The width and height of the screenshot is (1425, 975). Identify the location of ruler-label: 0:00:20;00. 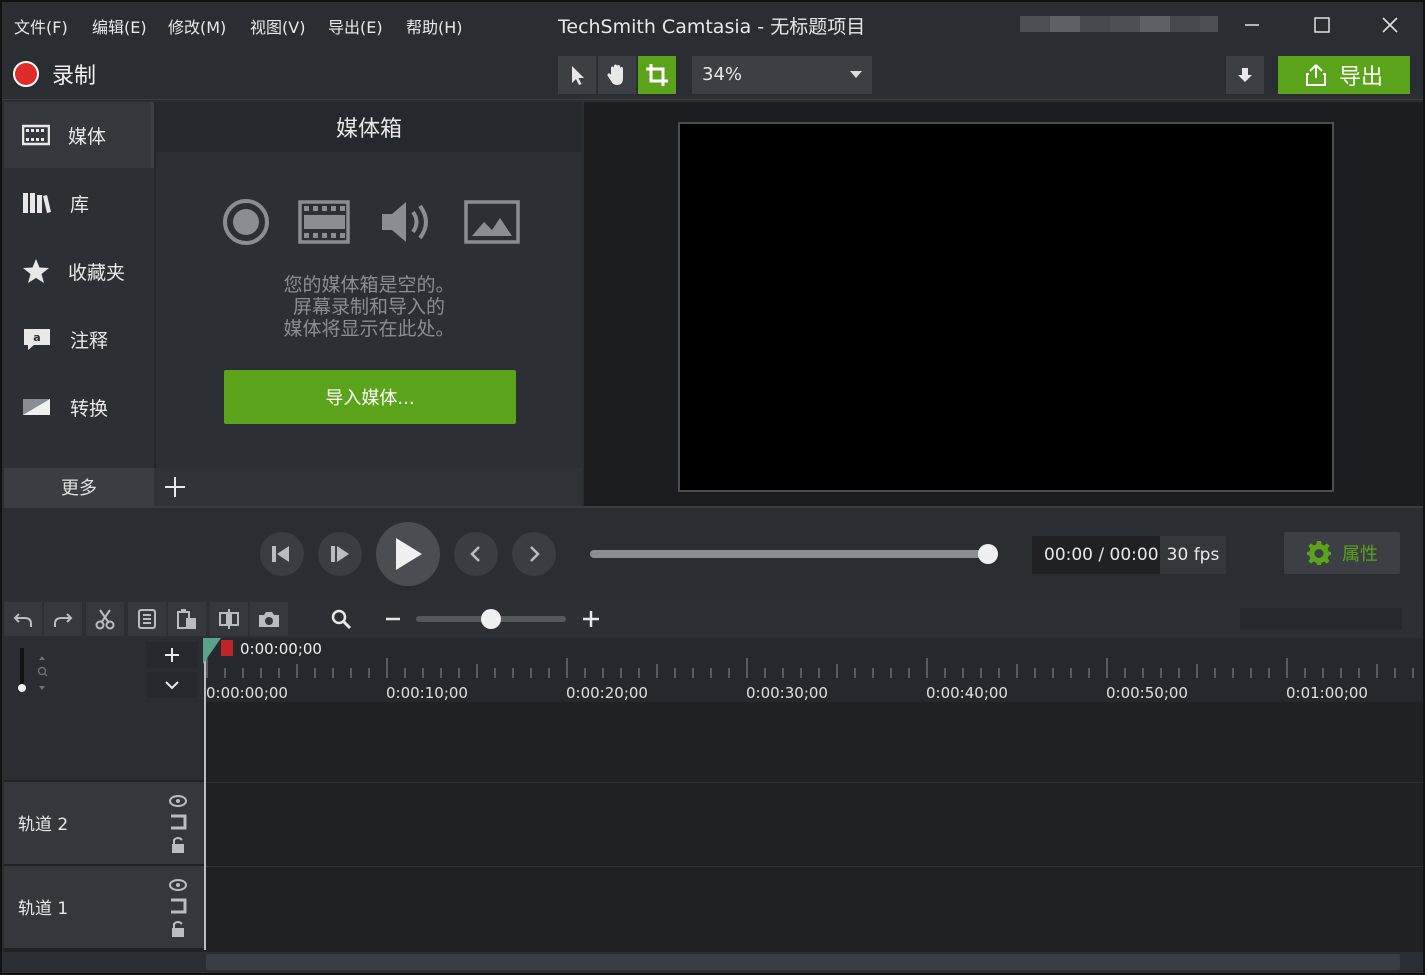
(607, 693).